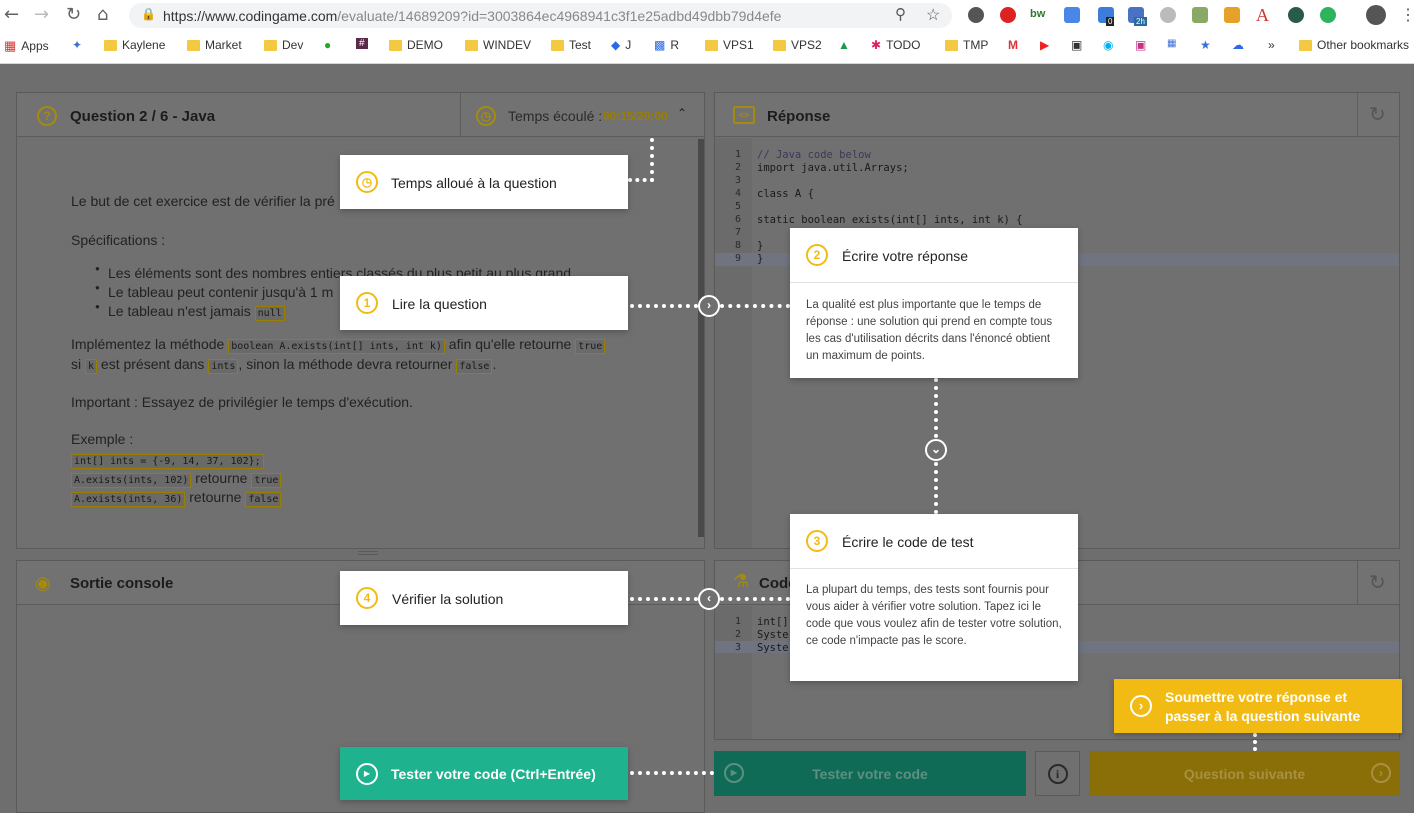 The height and width of the screenshot is (813, 1414). I want to click on line-number: 9, so click(737, 258).